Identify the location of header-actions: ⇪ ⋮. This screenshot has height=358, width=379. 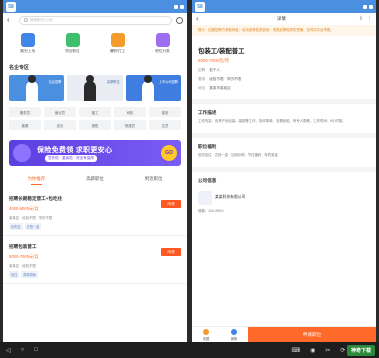
(365, 19).